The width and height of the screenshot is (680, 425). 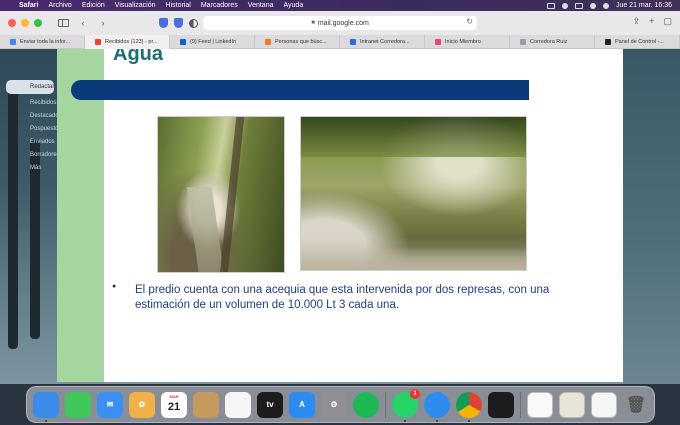 I want to click on tab-overview-icon: ▢, so click(x=667, y=21).